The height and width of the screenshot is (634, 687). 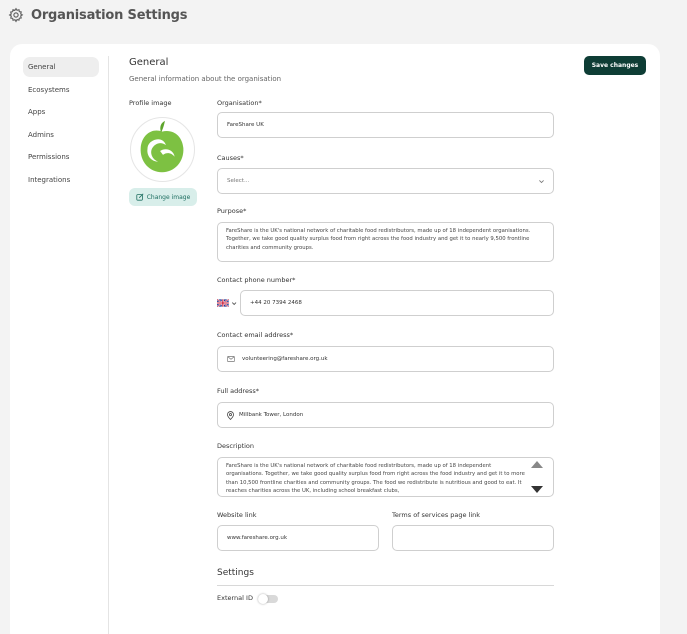 I want to click on avatar, so click(x=162, y=149).